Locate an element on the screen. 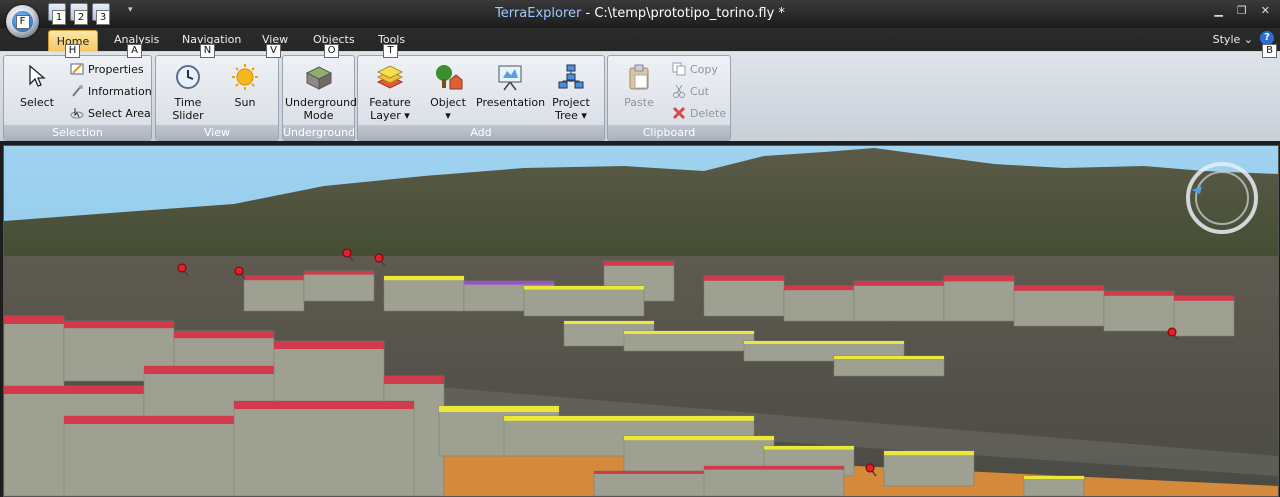 The height and width of the screenshot is (497, 1280). information-label: Information is located at coordinates (120, 91).